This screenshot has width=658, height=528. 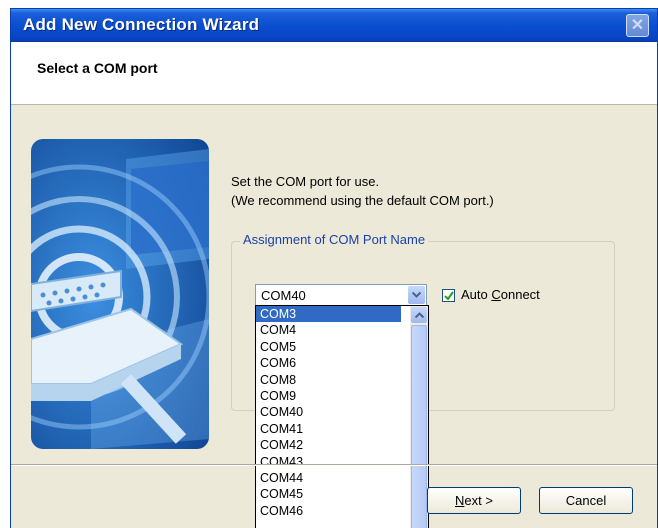 What do you see at coordinates (328, 429) in the screenshot?
I see `dropdown-option: COM41` at bounding box center [328, 429].